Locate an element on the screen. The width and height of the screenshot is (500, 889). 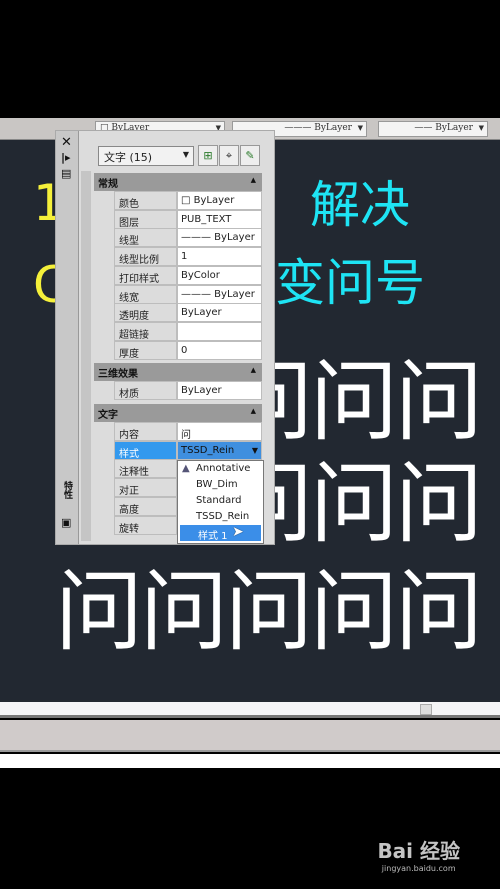
style-option-label: Standard is located at coordinates (219, 500).